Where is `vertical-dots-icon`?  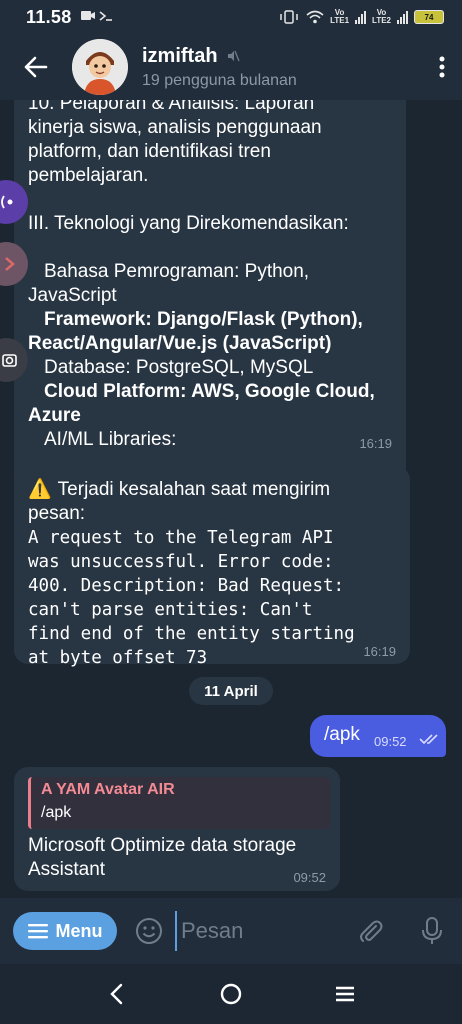 vertical-dots-icon is located at coordinates (442, 67).